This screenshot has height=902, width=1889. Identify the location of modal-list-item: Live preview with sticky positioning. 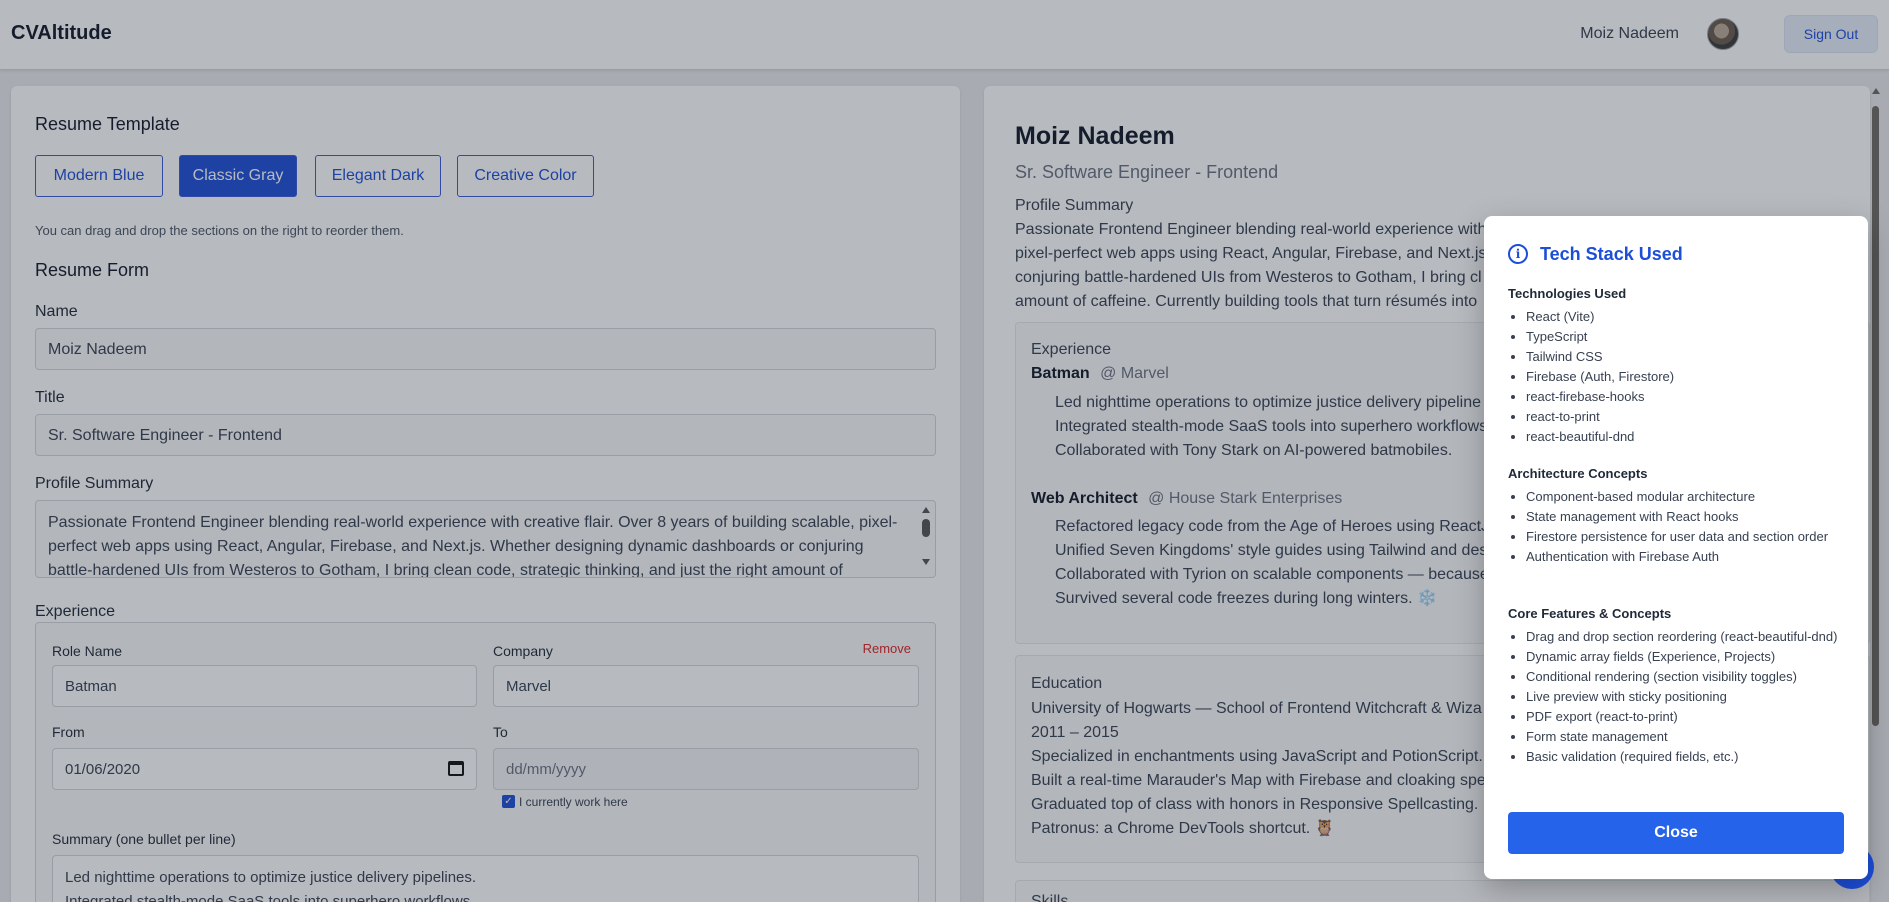
(1689, 697).